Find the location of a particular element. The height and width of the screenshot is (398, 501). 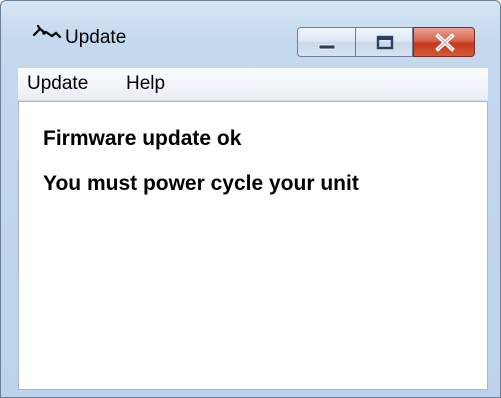

maximize-icon is located at coordinates (385, 42).